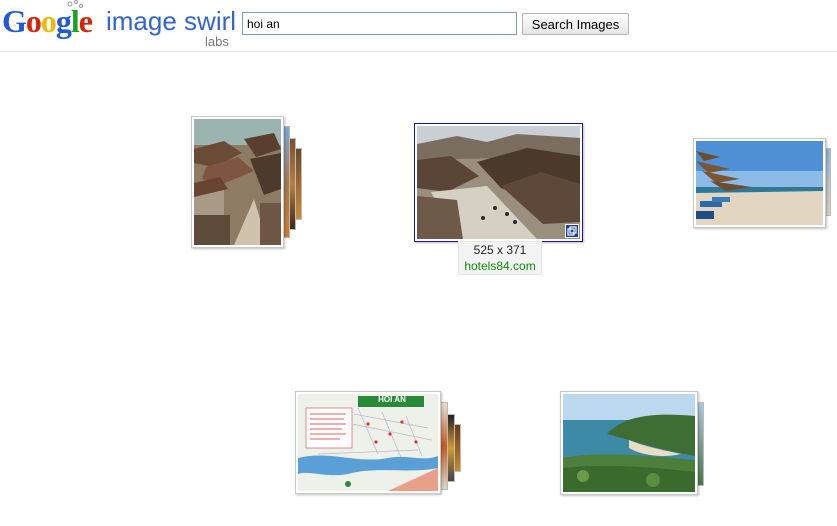  Describe the element at coordinates (500, 266) in the screenshot. I see `image-source-link: hotels84.com` at that location.